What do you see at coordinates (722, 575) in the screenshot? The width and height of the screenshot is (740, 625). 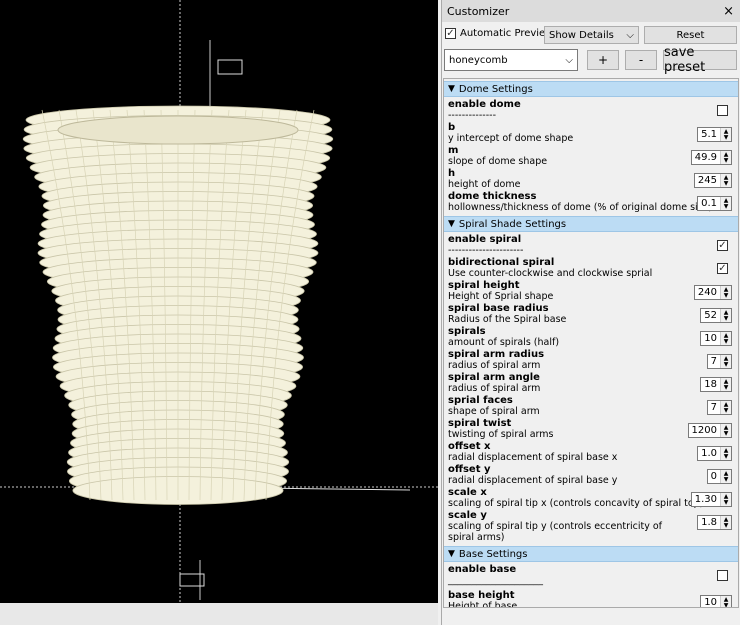 I see `enable-base-checkbox` at bounding box center [722, 575].